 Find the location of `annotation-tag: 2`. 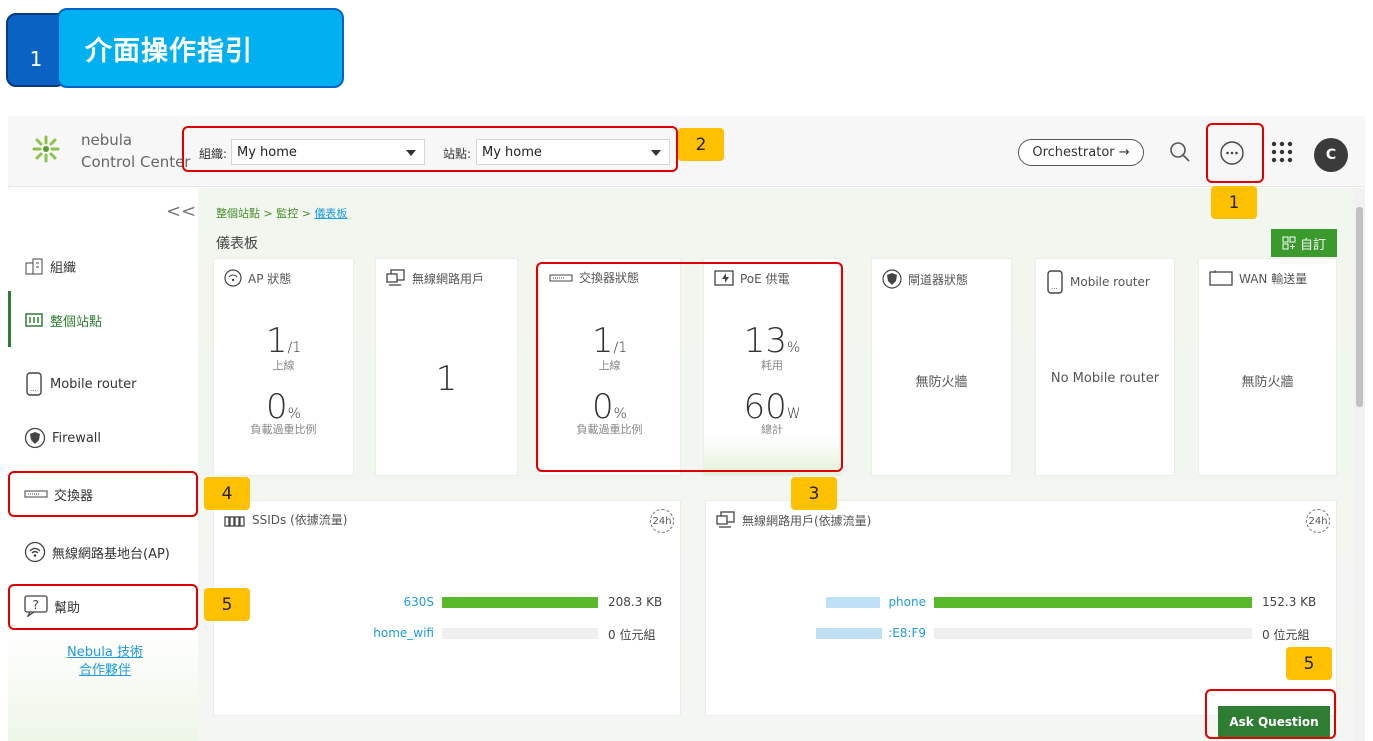

annotation-tag: 2 is located at coordinates (701, 144).